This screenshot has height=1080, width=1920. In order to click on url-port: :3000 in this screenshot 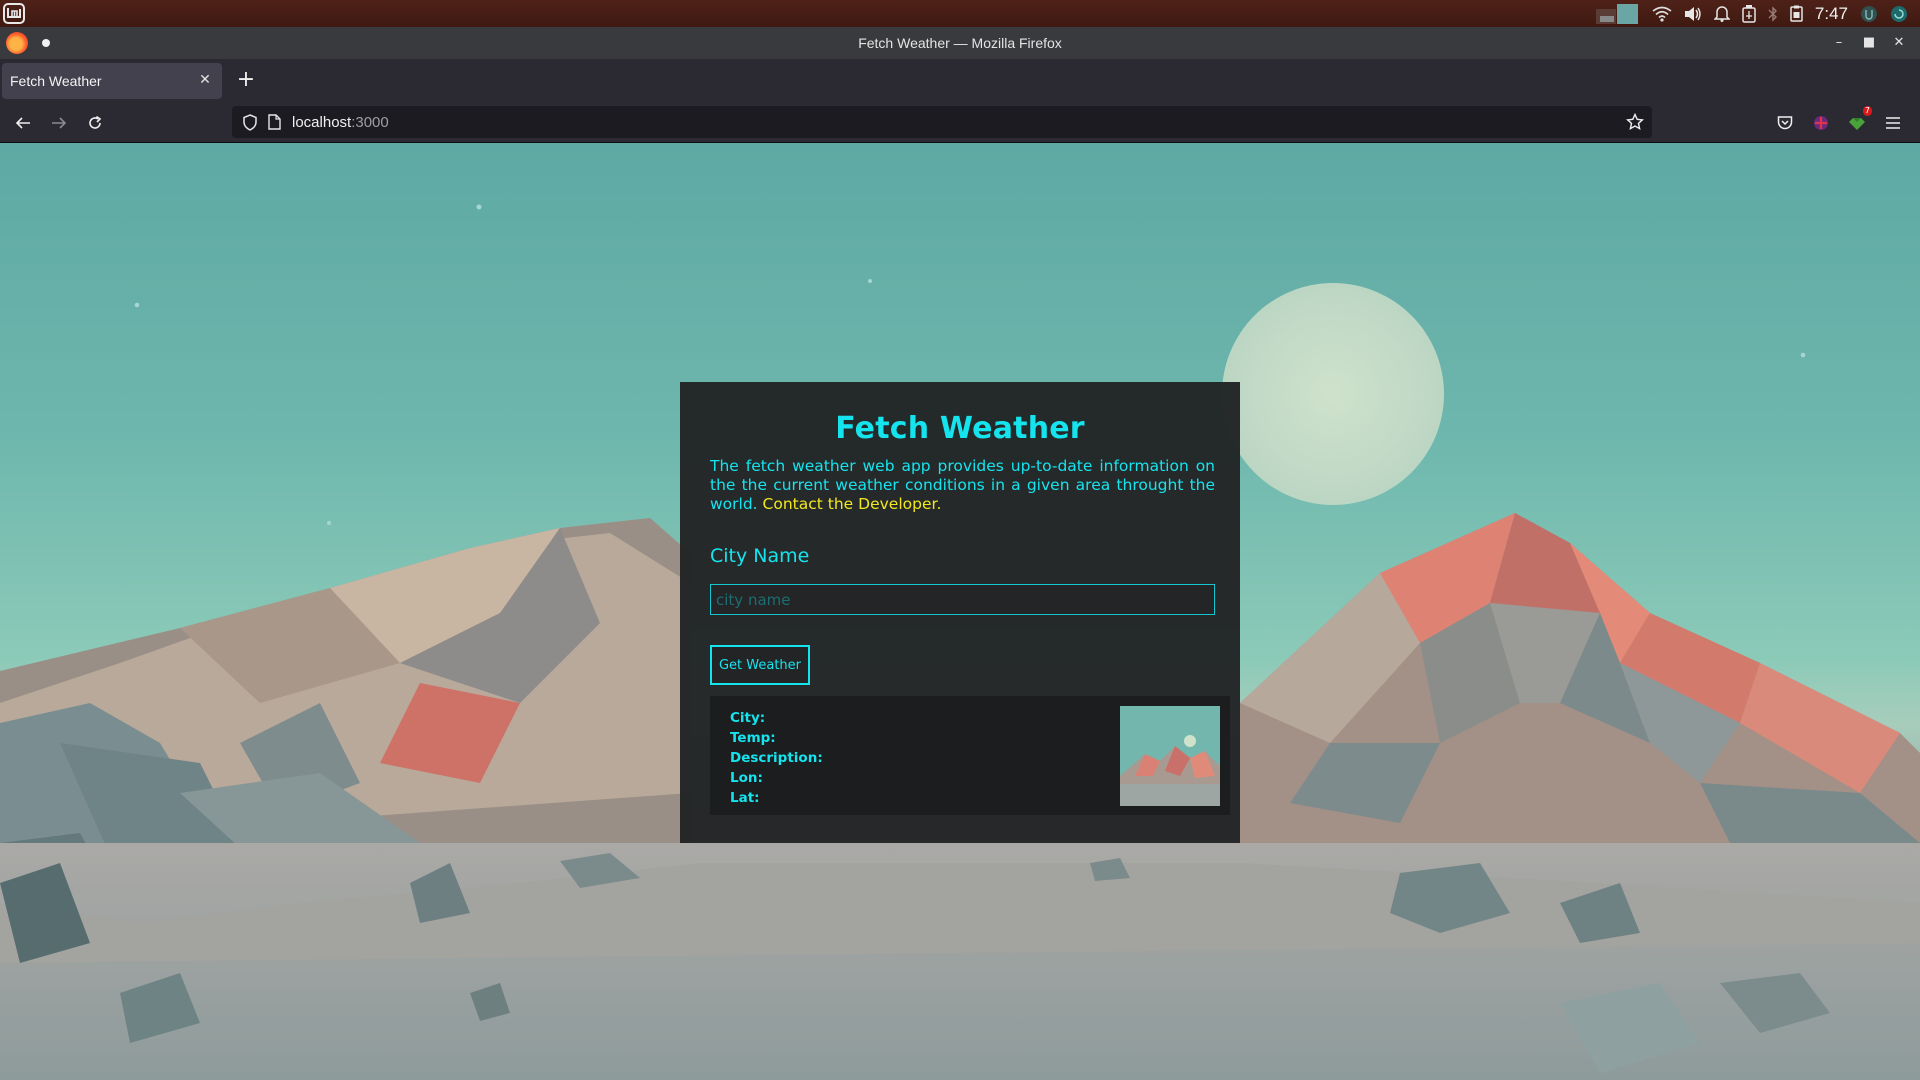, I will do `click(370, 122)`.